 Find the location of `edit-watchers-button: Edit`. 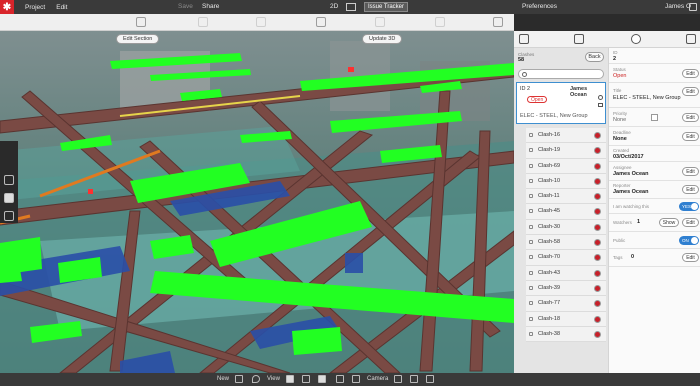

edit-watchers-button: Edit is located at coordinates (690, 222).